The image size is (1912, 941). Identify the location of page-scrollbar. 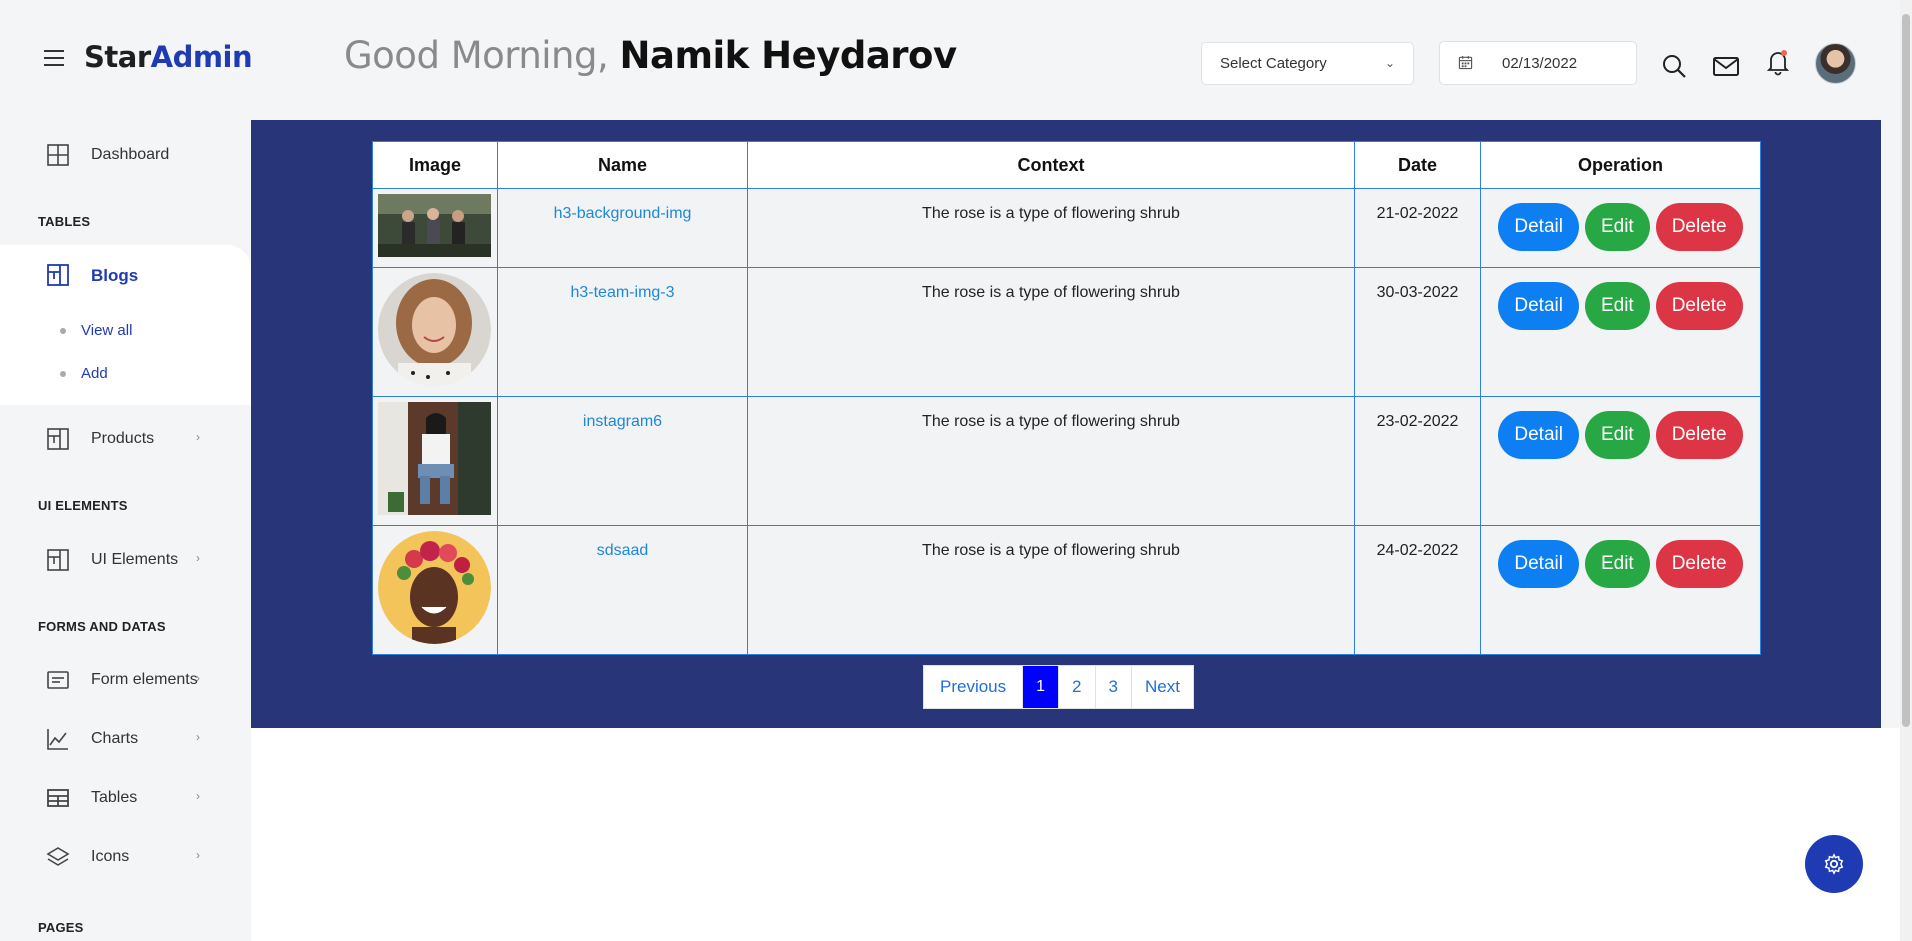
(1906, 470).